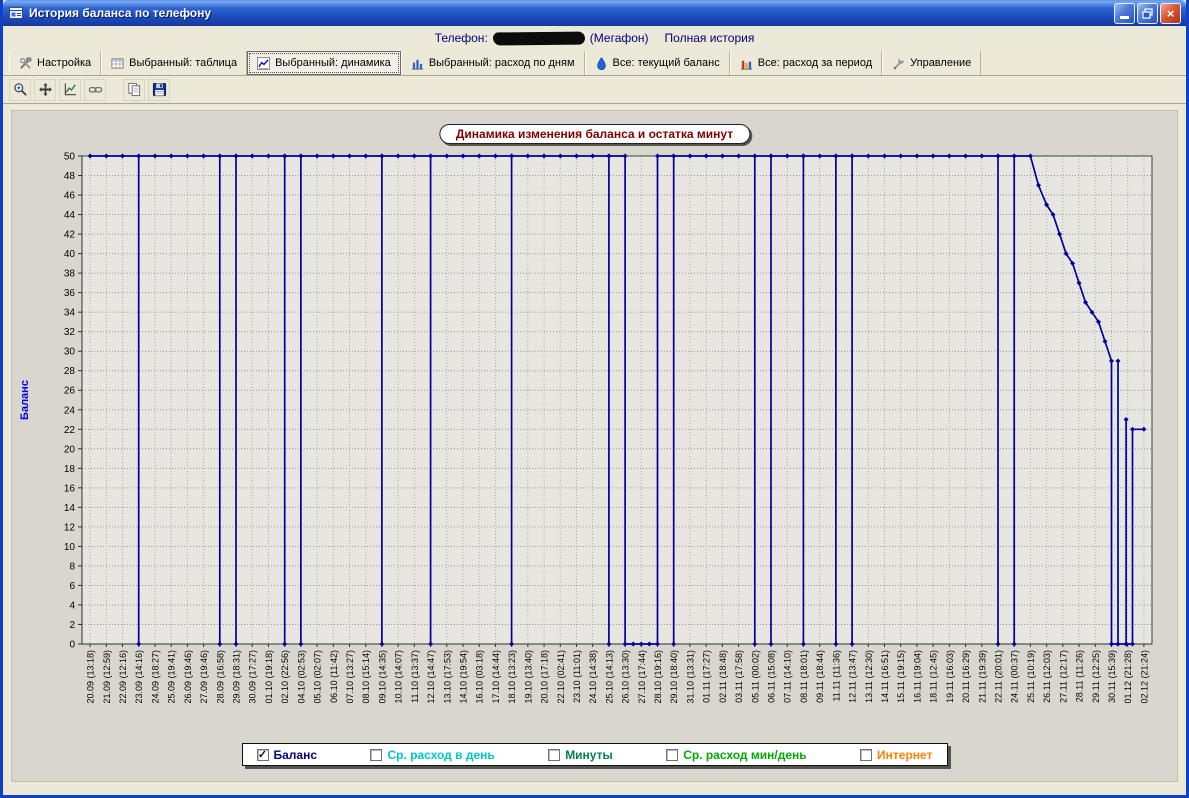 This screenshot has height=798, width=1189. I want to click on legend-item-avg-expense-per-day: Ср. расход в день, so click(432, 755).